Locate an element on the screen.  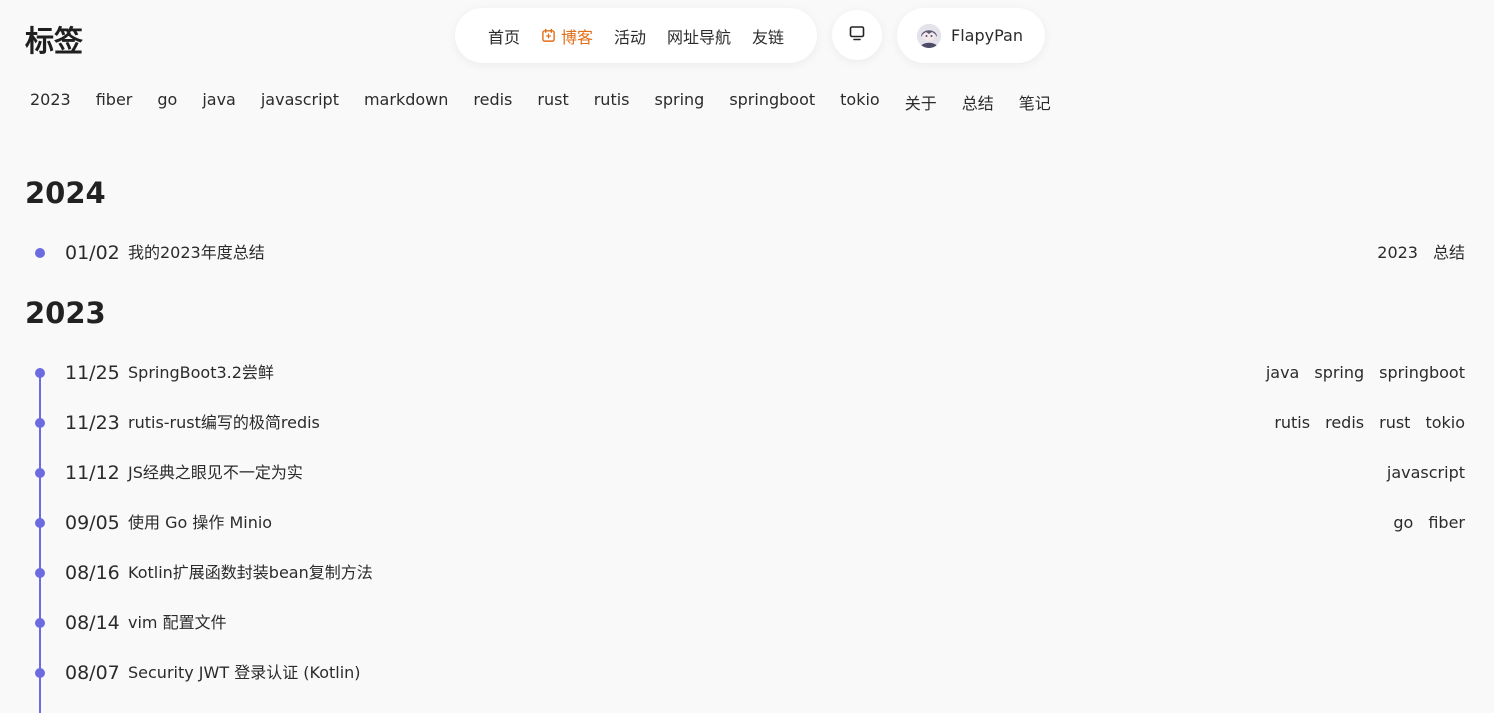
post-tag: rutis is located at coordinates (1292, 423).